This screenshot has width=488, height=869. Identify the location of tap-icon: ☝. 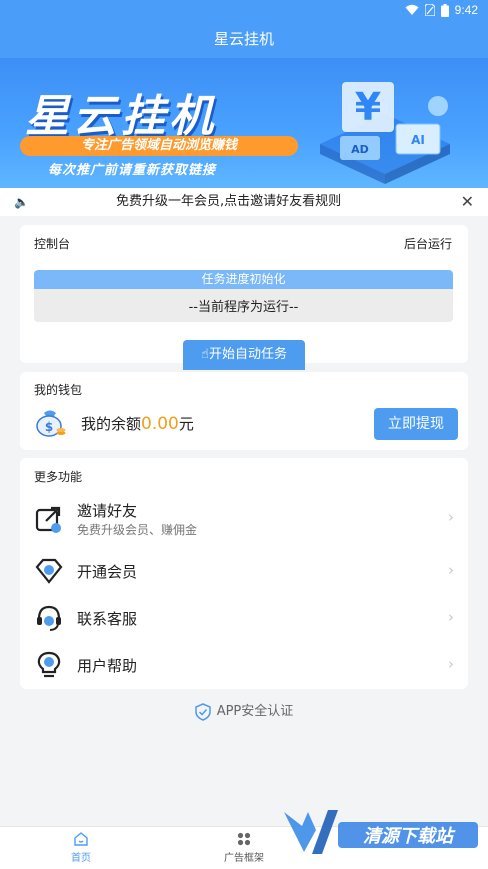
(205, 354).